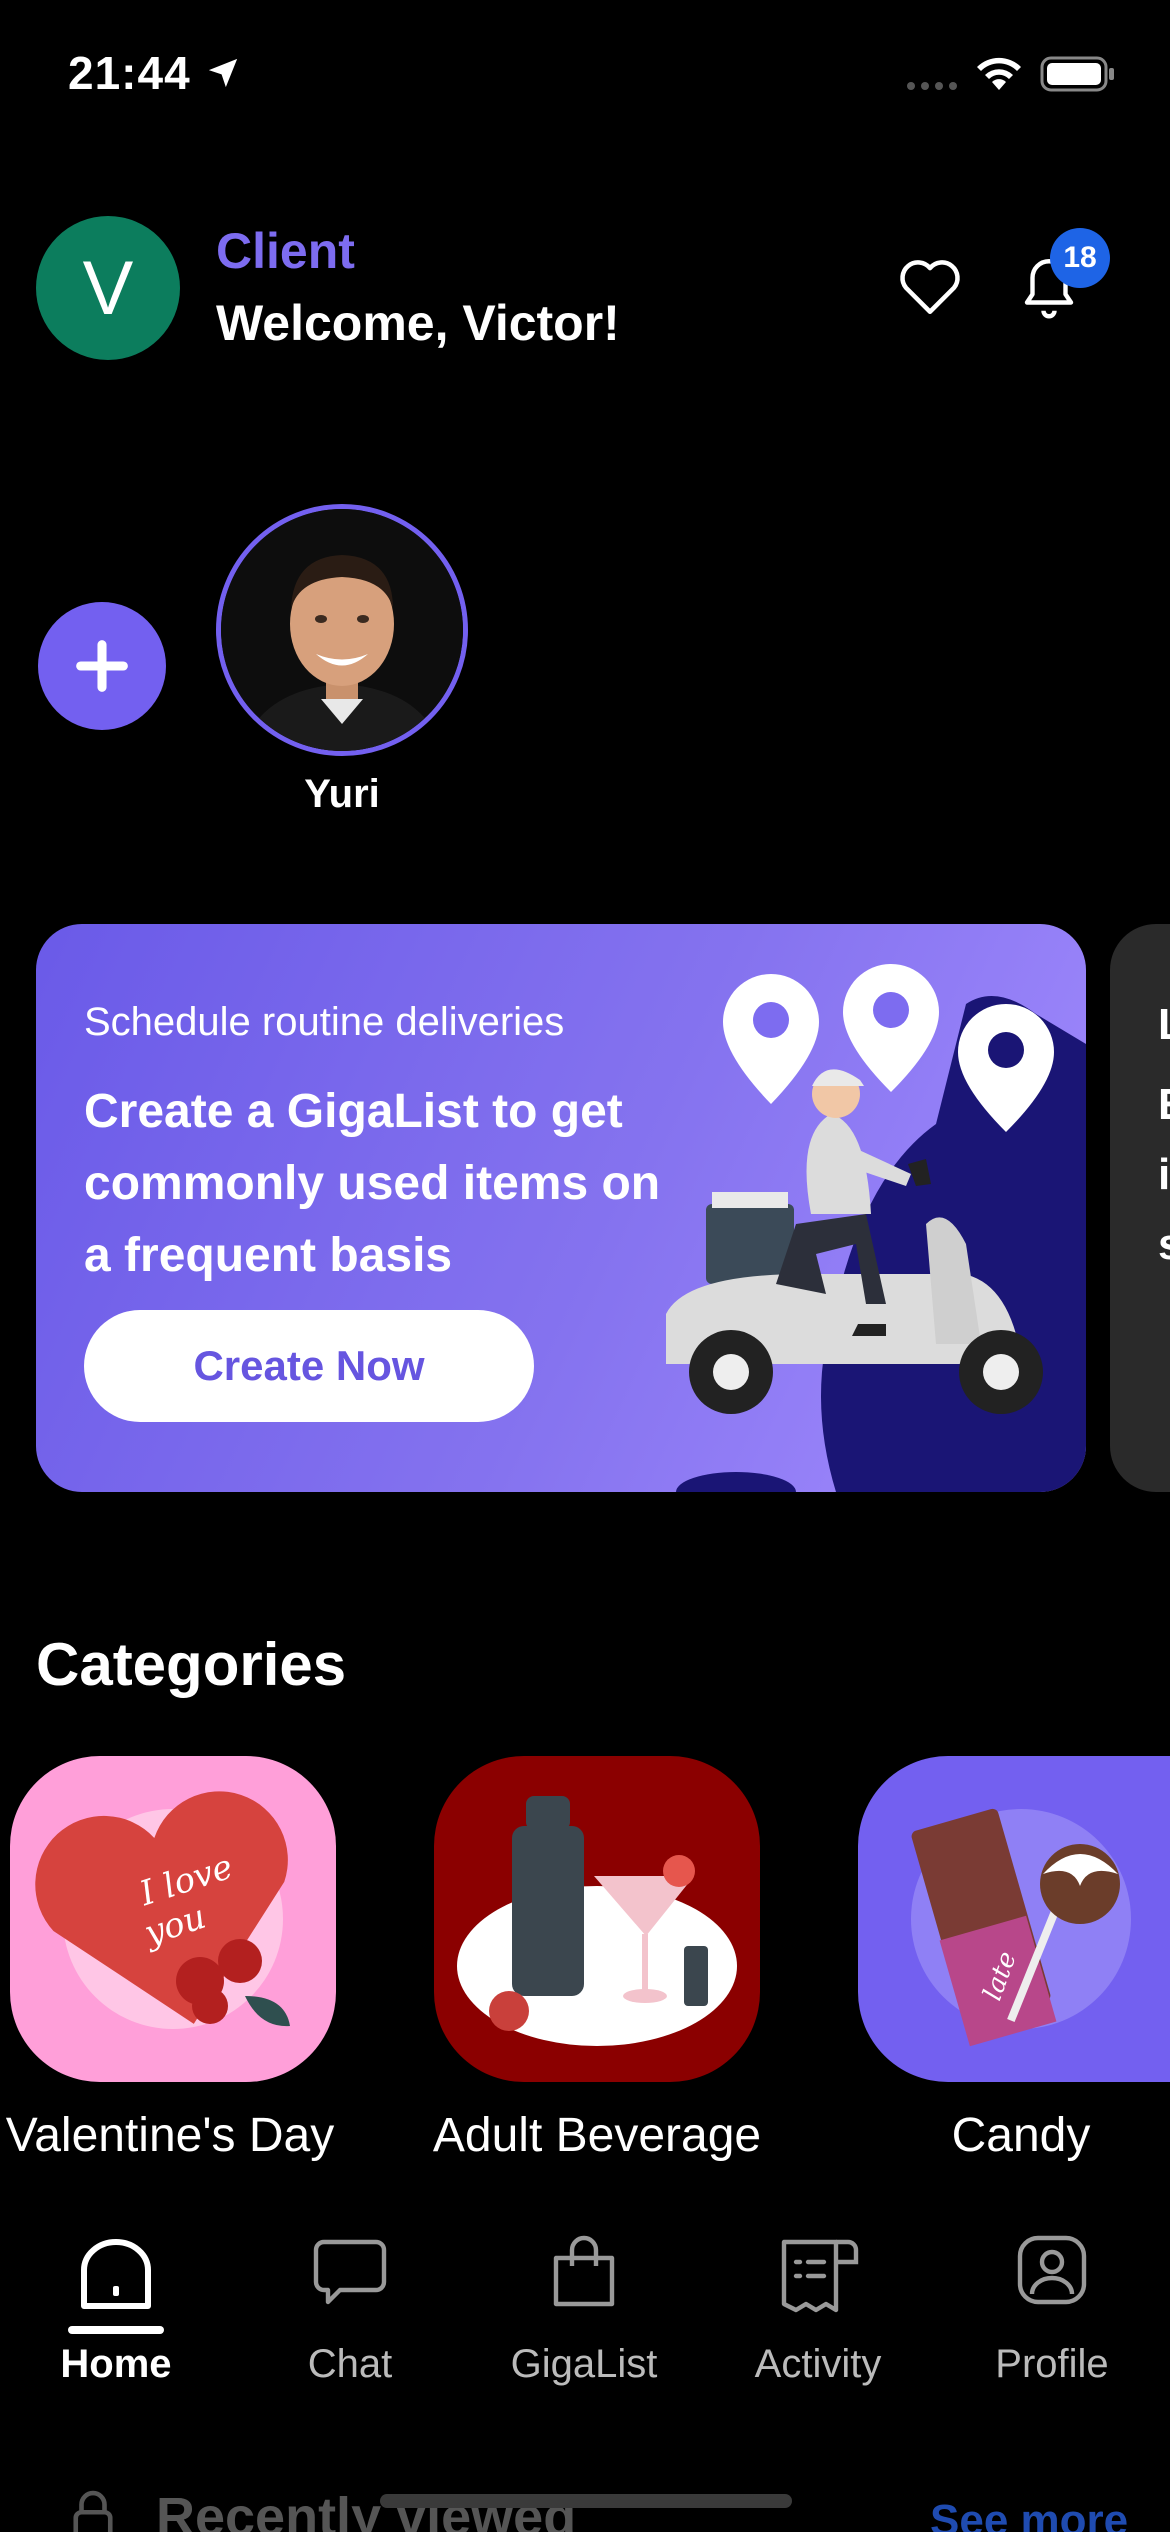 This screenshot has height=2532, width=1170. I want to click on status-time: 21:44, so click(129, 73).